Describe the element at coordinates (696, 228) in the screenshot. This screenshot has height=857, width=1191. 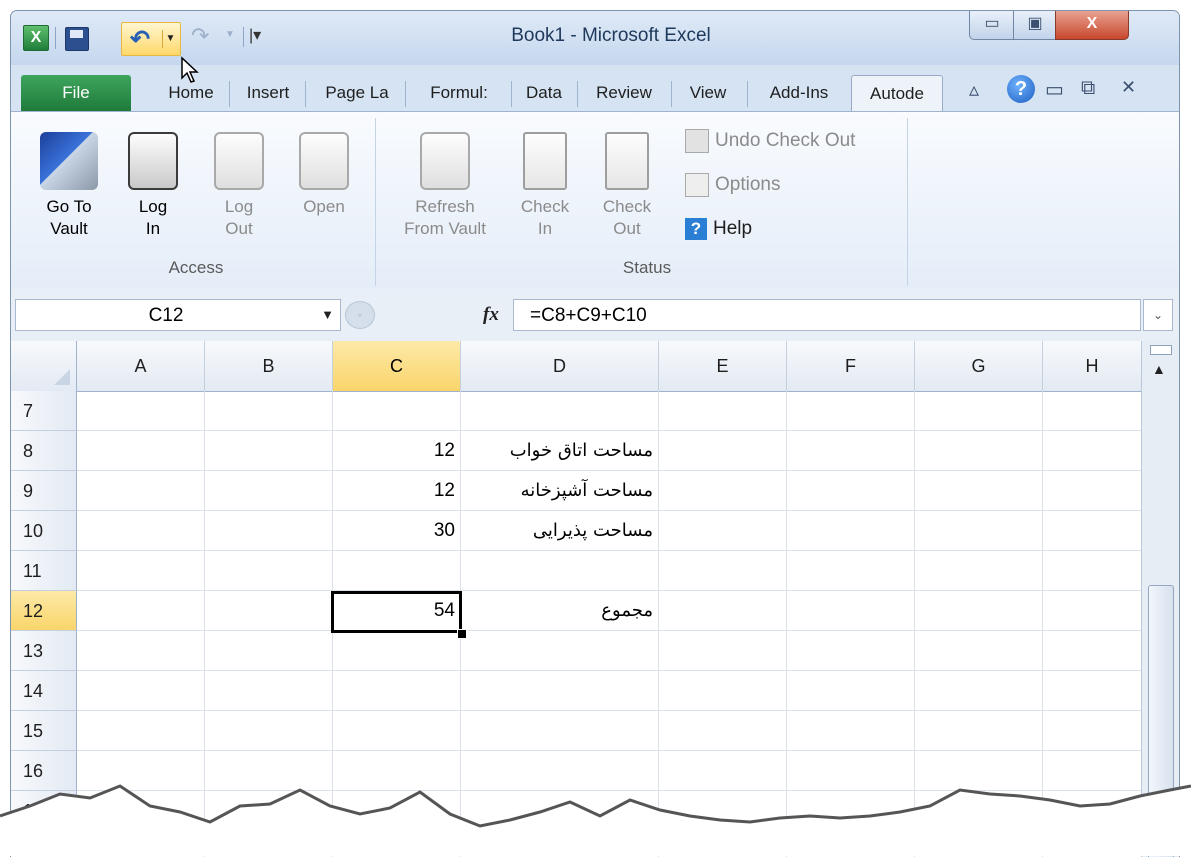
I see `help-small-icon: ?` at that location.